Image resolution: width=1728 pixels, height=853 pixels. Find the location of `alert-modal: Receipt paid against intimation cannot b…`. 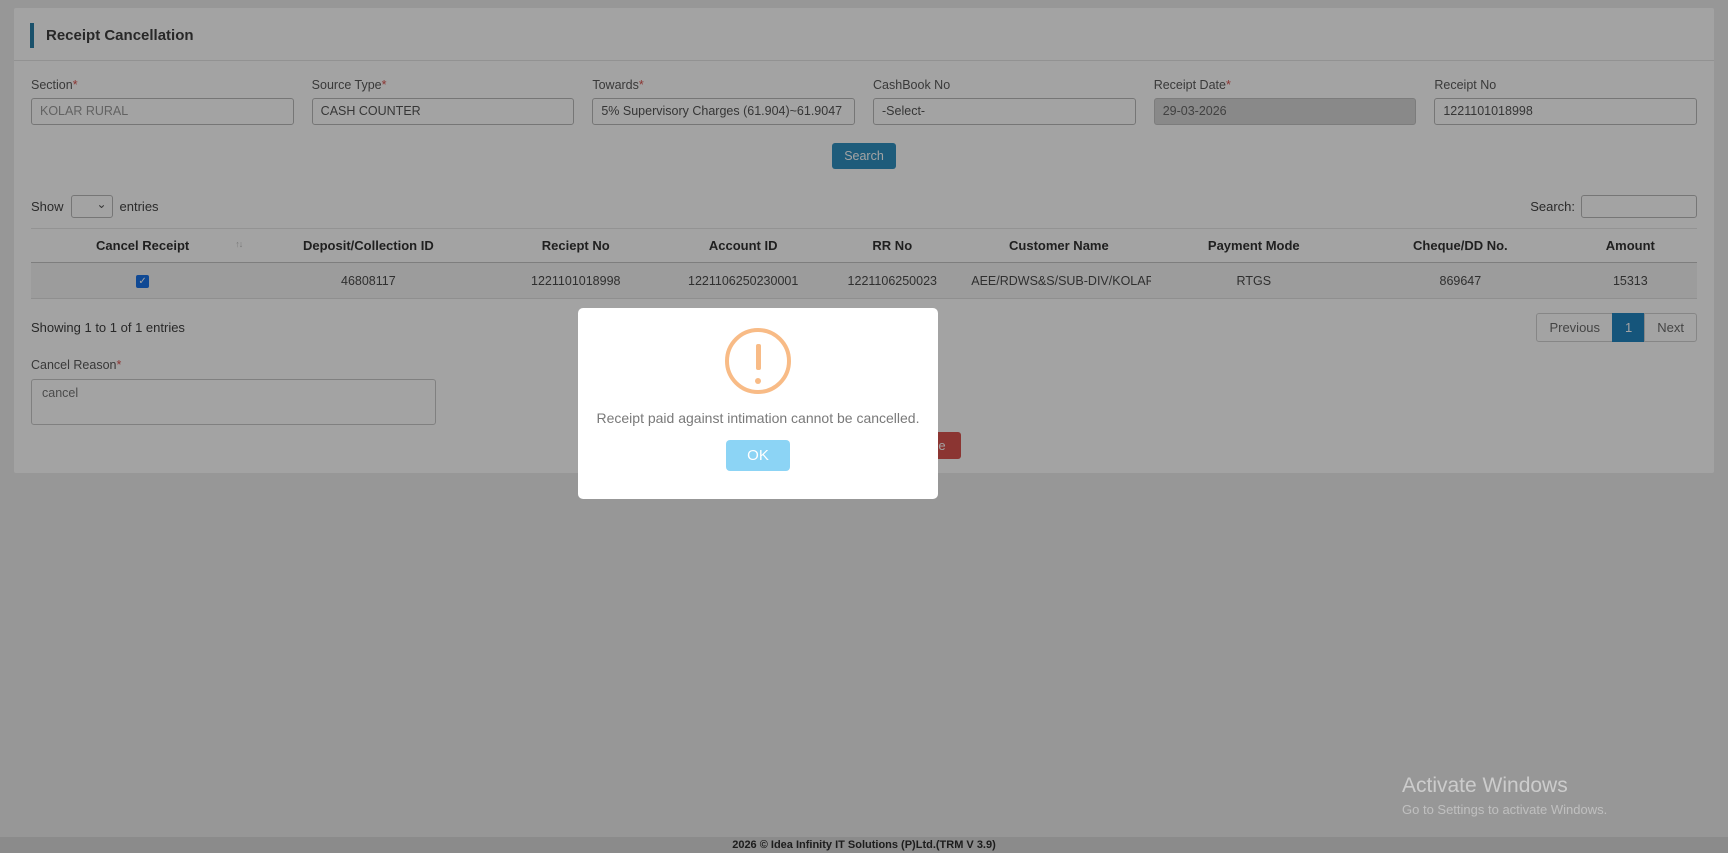

alert-modal: Receipt paid against intimation cannot b… is located at coordinates (758, 403).